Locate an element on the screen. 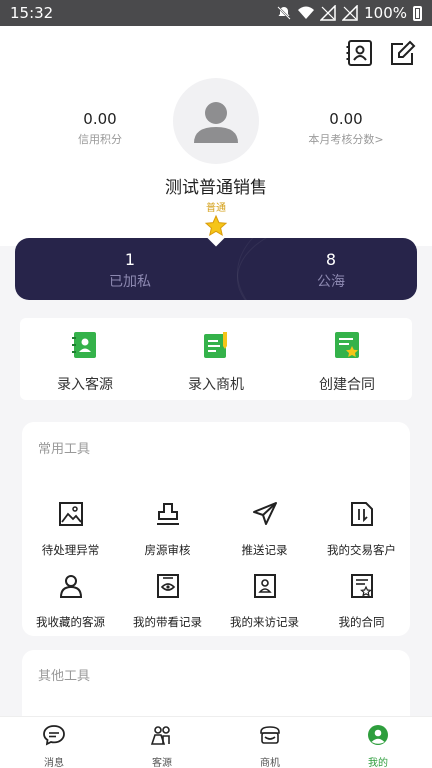  tab-customers: 客源 is located at coordinates (162, 745).